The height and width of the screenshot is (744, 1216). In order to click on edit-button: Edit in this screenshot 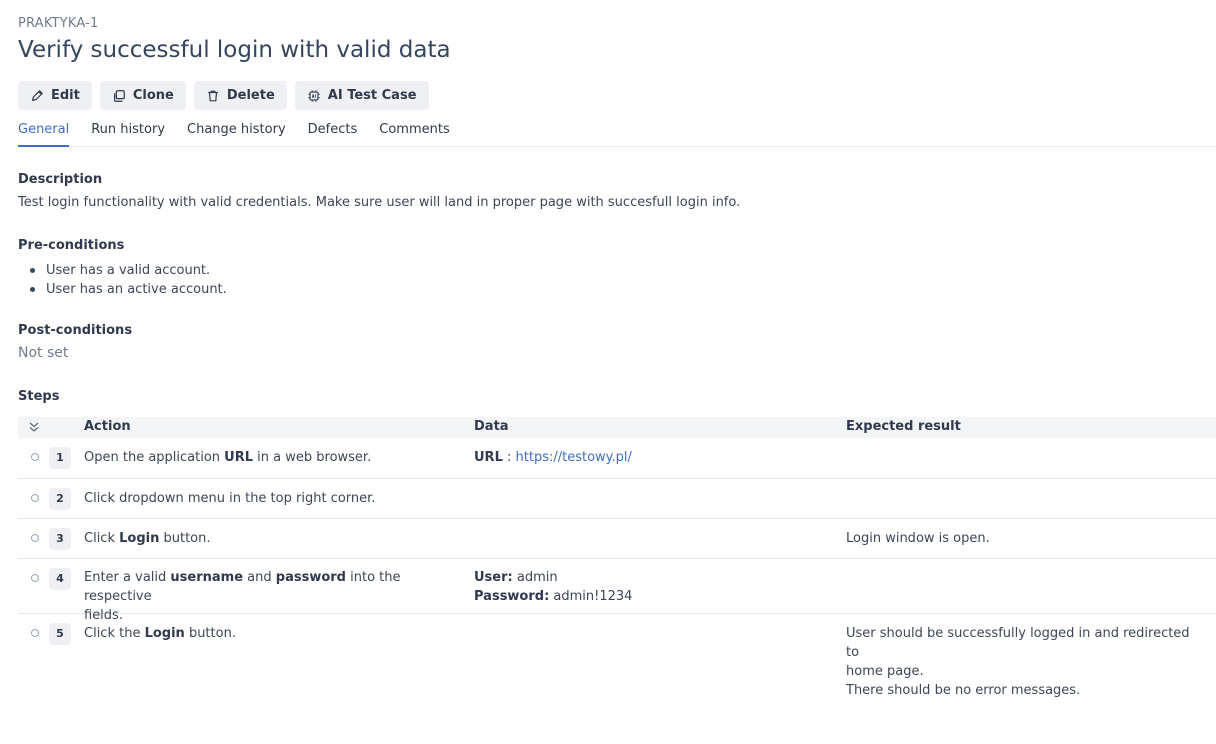, I will do `click(55, 95)`.